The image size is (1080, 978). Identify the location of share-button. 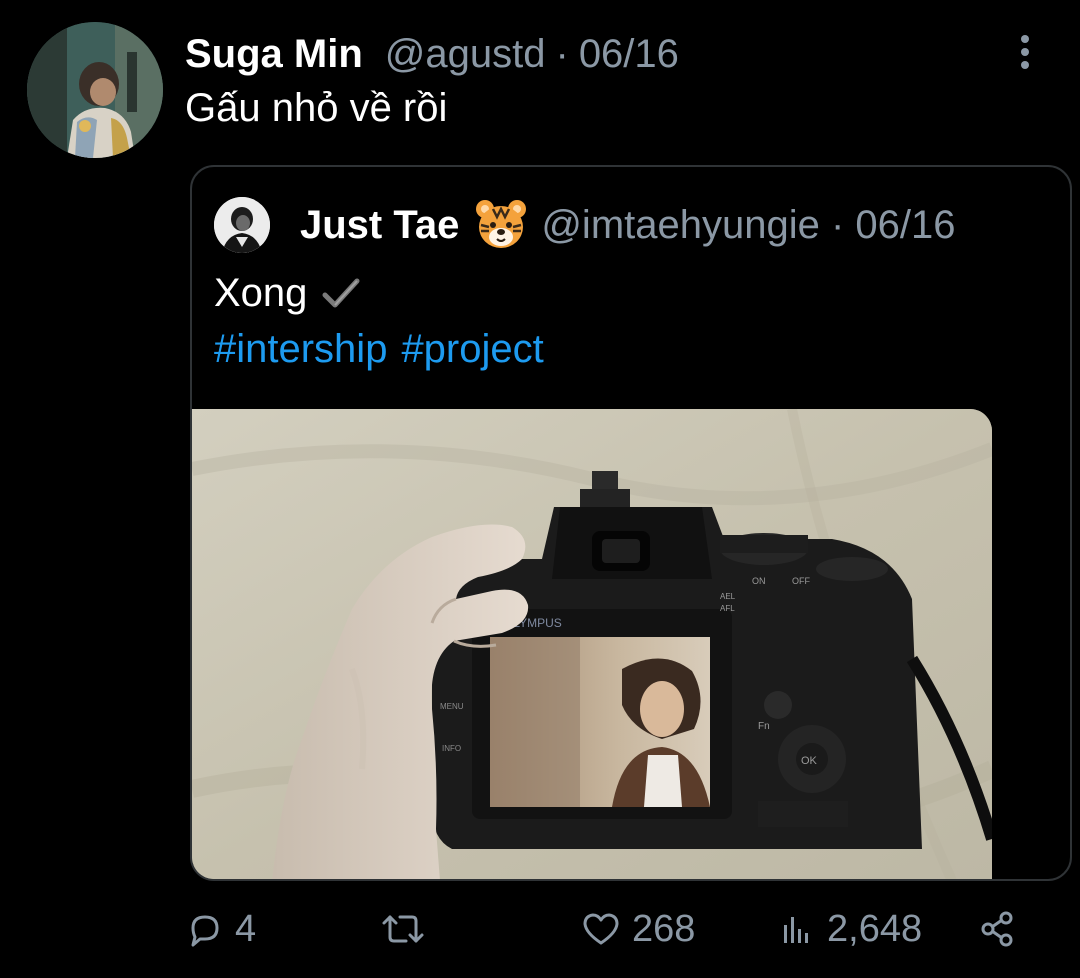
(997, 929).